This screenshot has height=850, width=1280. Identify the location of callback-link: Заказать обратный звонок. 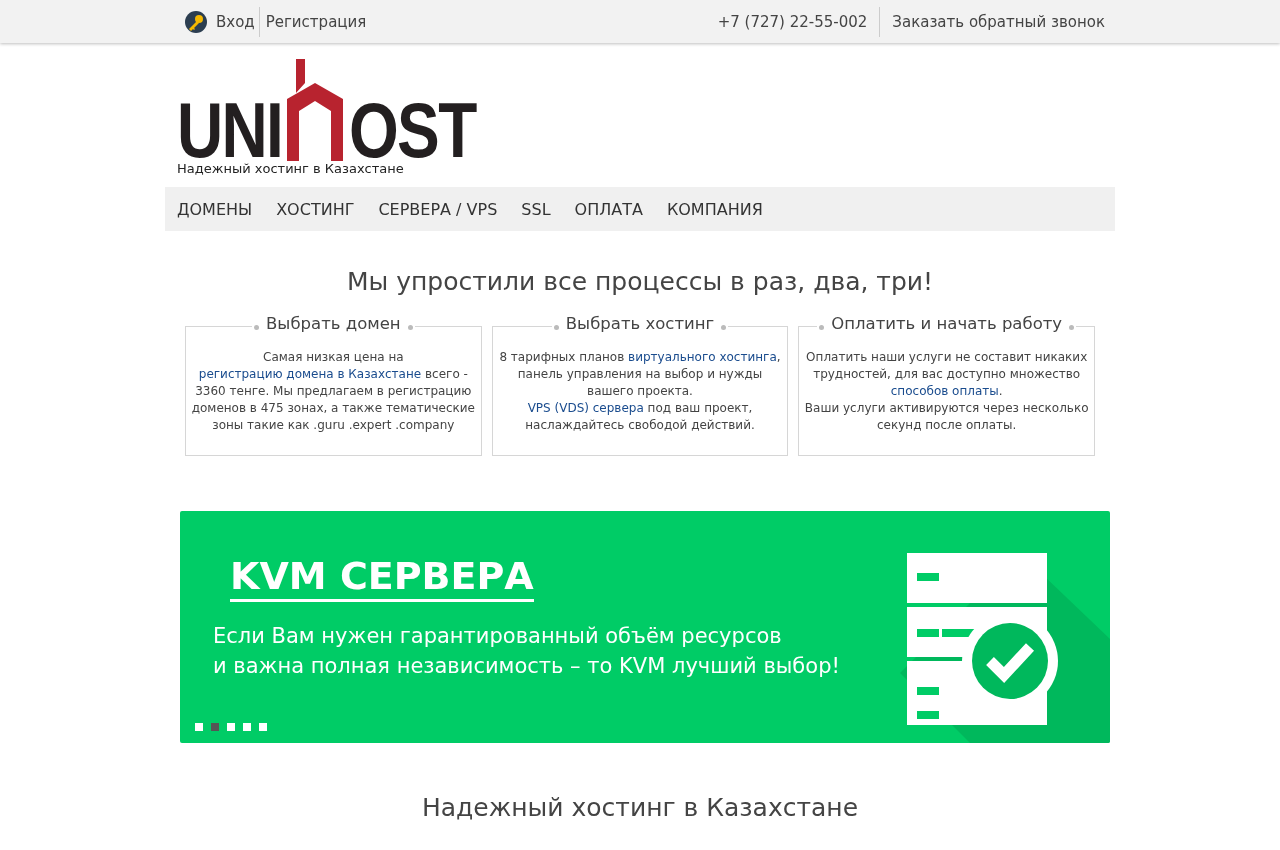
(998, 21).